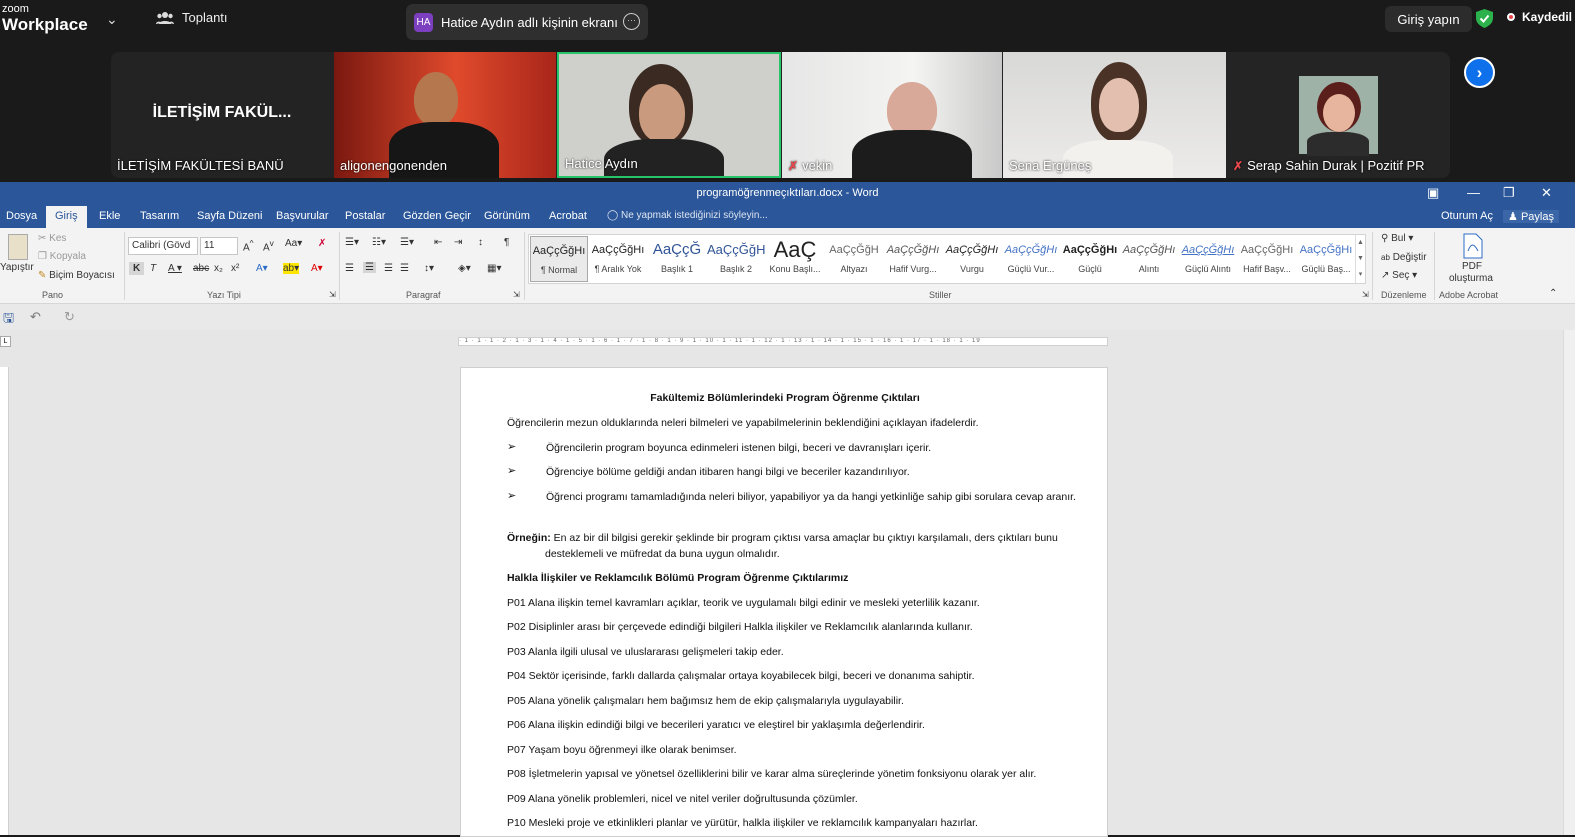 The width and height of the screenshot is (1575, 837). I want to click on tab-tasarim: Tasarım, so click(159, 216).